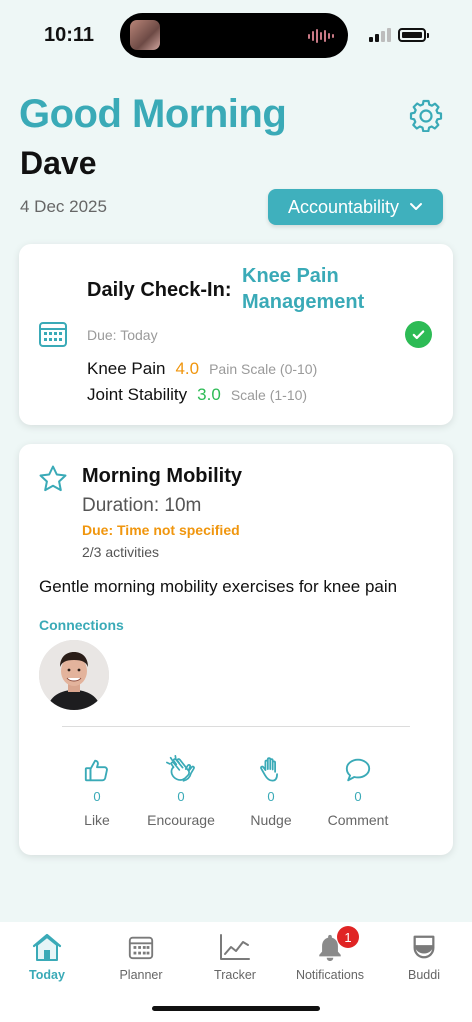 This screenshot has width=472, height=1022. I want to click on tab-tracker: Tracker, so click(235, 956).